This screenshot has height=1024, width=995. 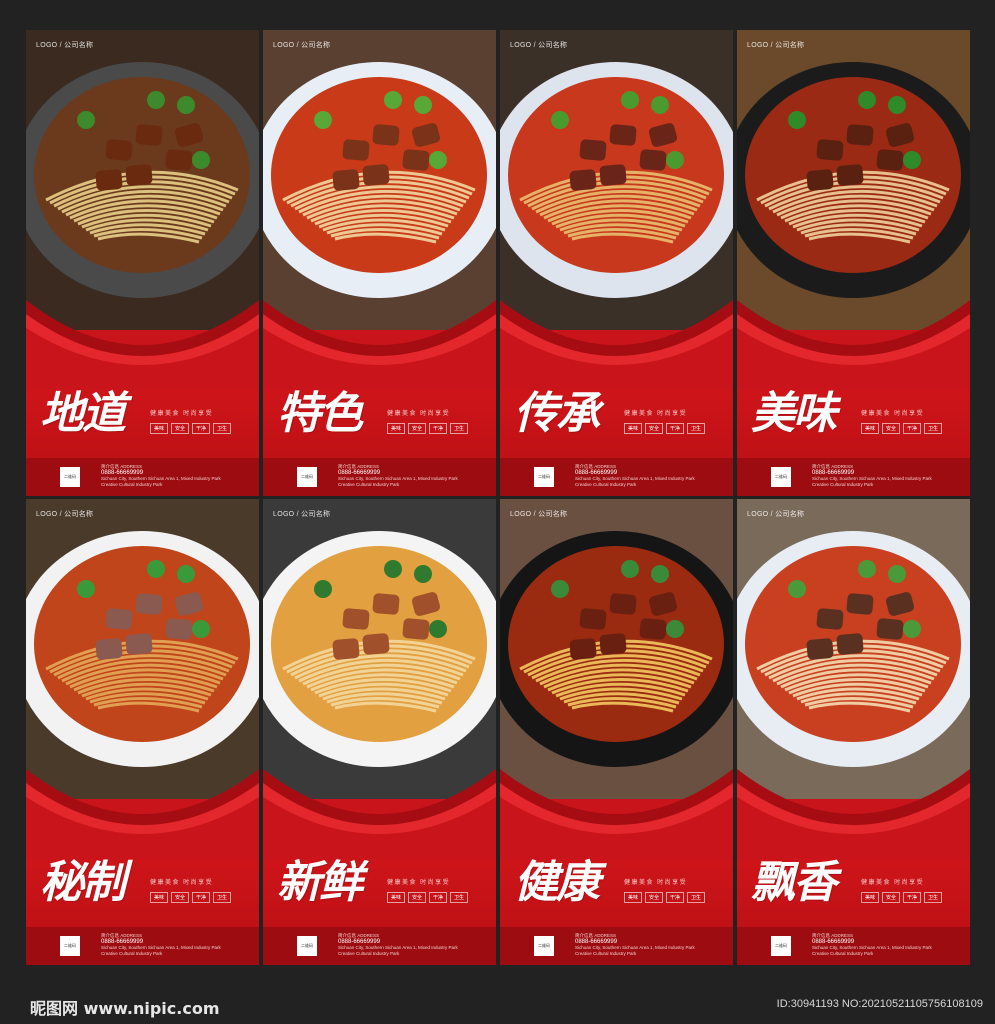 What do you see at coordinates (794, 882) in the screenshot?
I see `calligraphy-title: 飘香` at bounding box center [794, 882].